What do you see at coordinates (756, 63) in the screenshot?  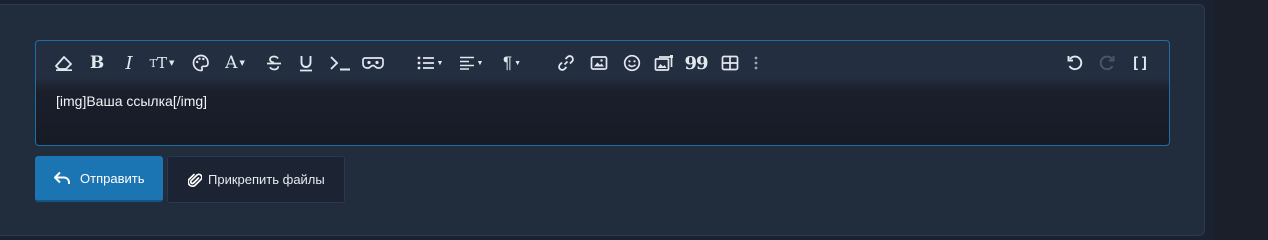 I see `more-vertical-icon` at bounding box center [756, 63].